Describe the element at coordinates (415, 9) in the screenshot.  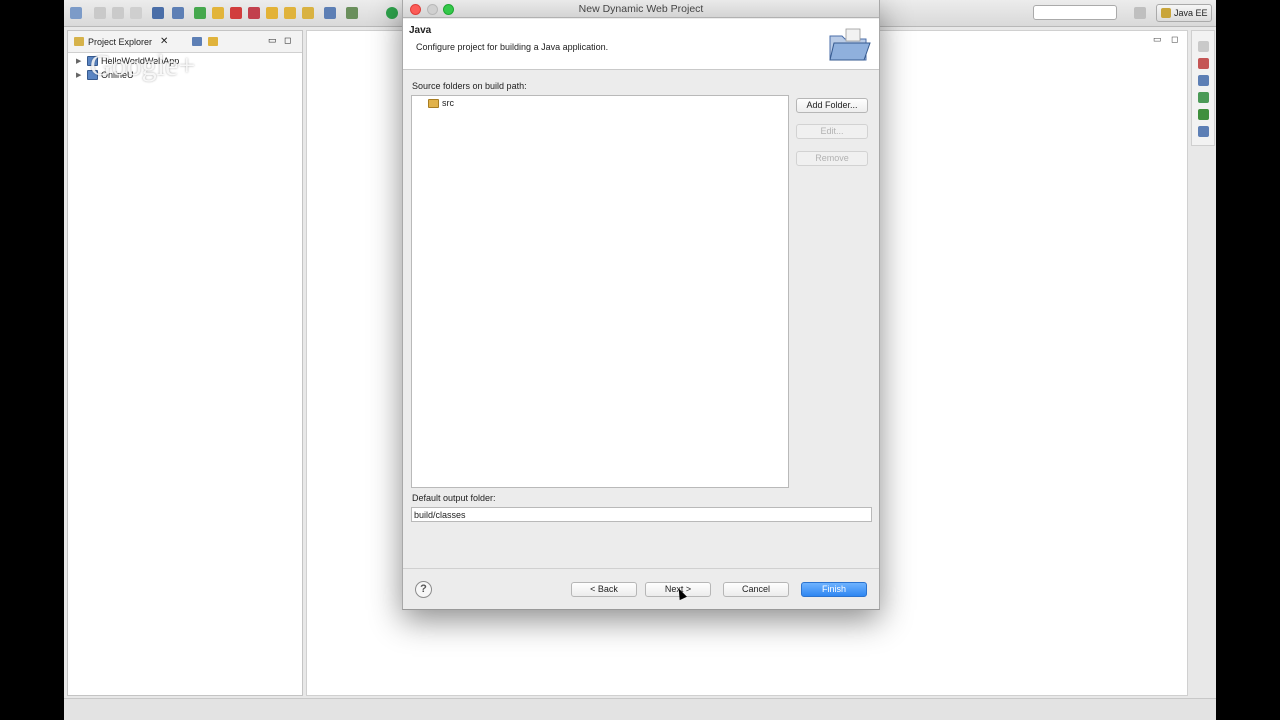
I see `close-window-icon` at that location.